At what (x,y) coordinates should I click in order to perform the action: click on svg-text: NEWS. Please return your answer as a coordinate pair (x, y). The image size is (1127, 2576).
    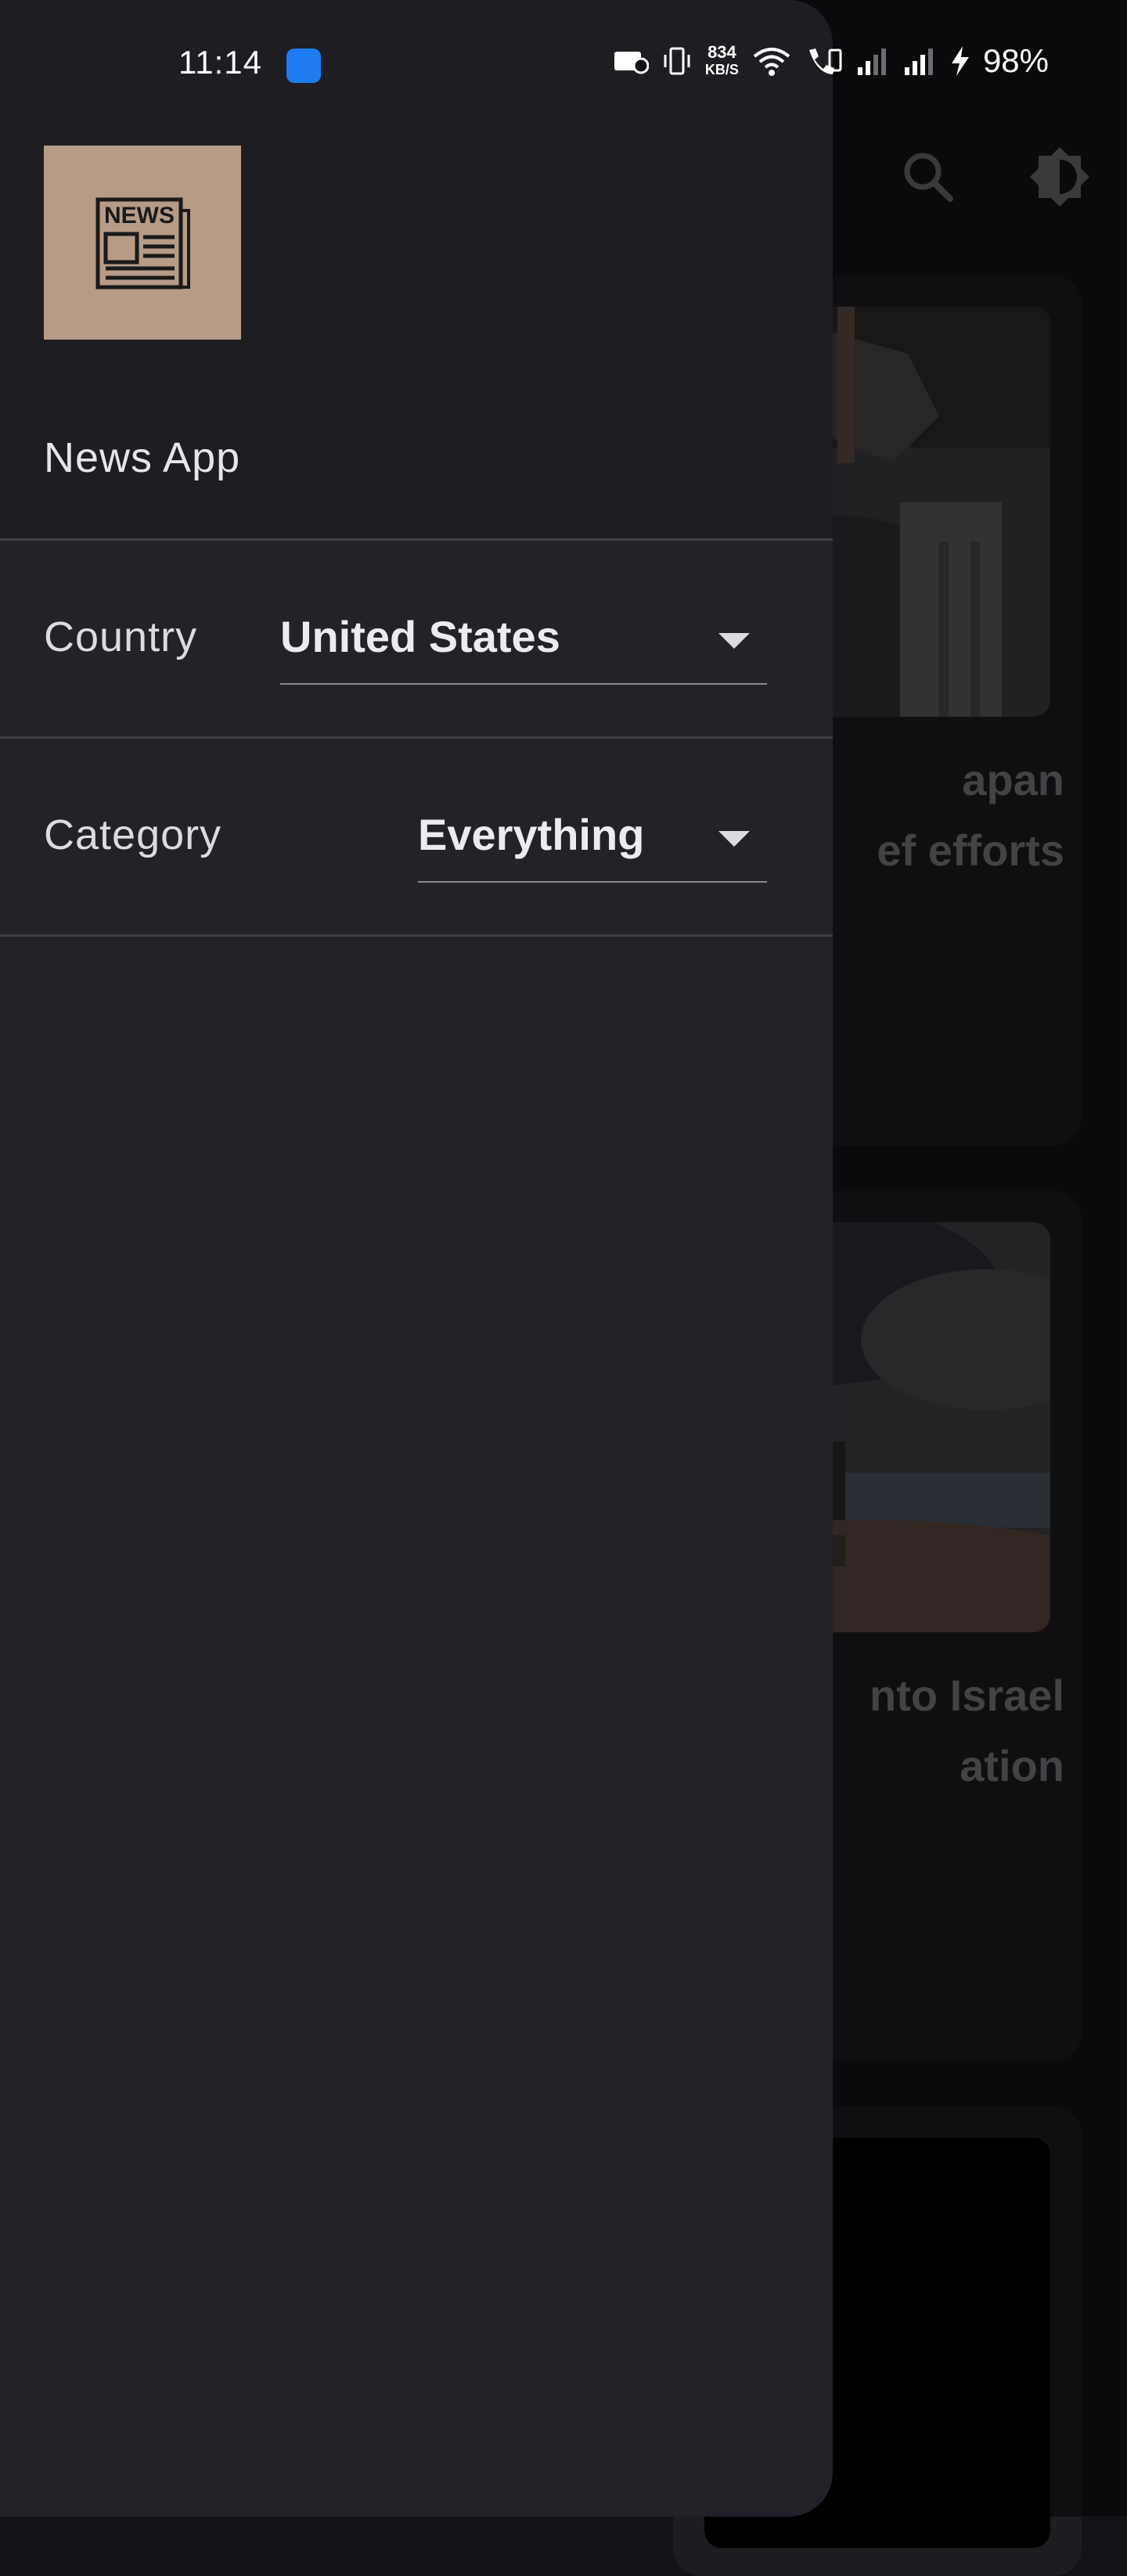
    Looking at the image, I should click on (140, 216).